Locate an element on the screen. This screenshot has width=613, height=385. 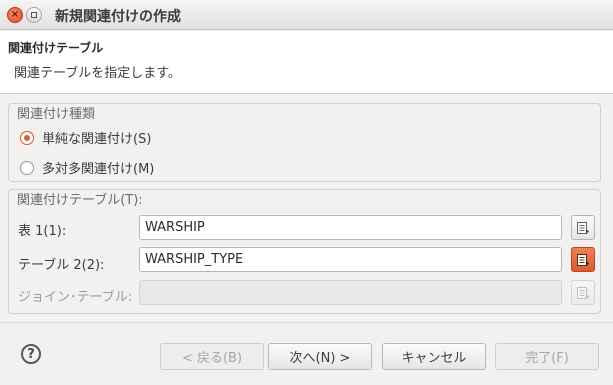
table2-browse-button is located at coordinates (583, 259).